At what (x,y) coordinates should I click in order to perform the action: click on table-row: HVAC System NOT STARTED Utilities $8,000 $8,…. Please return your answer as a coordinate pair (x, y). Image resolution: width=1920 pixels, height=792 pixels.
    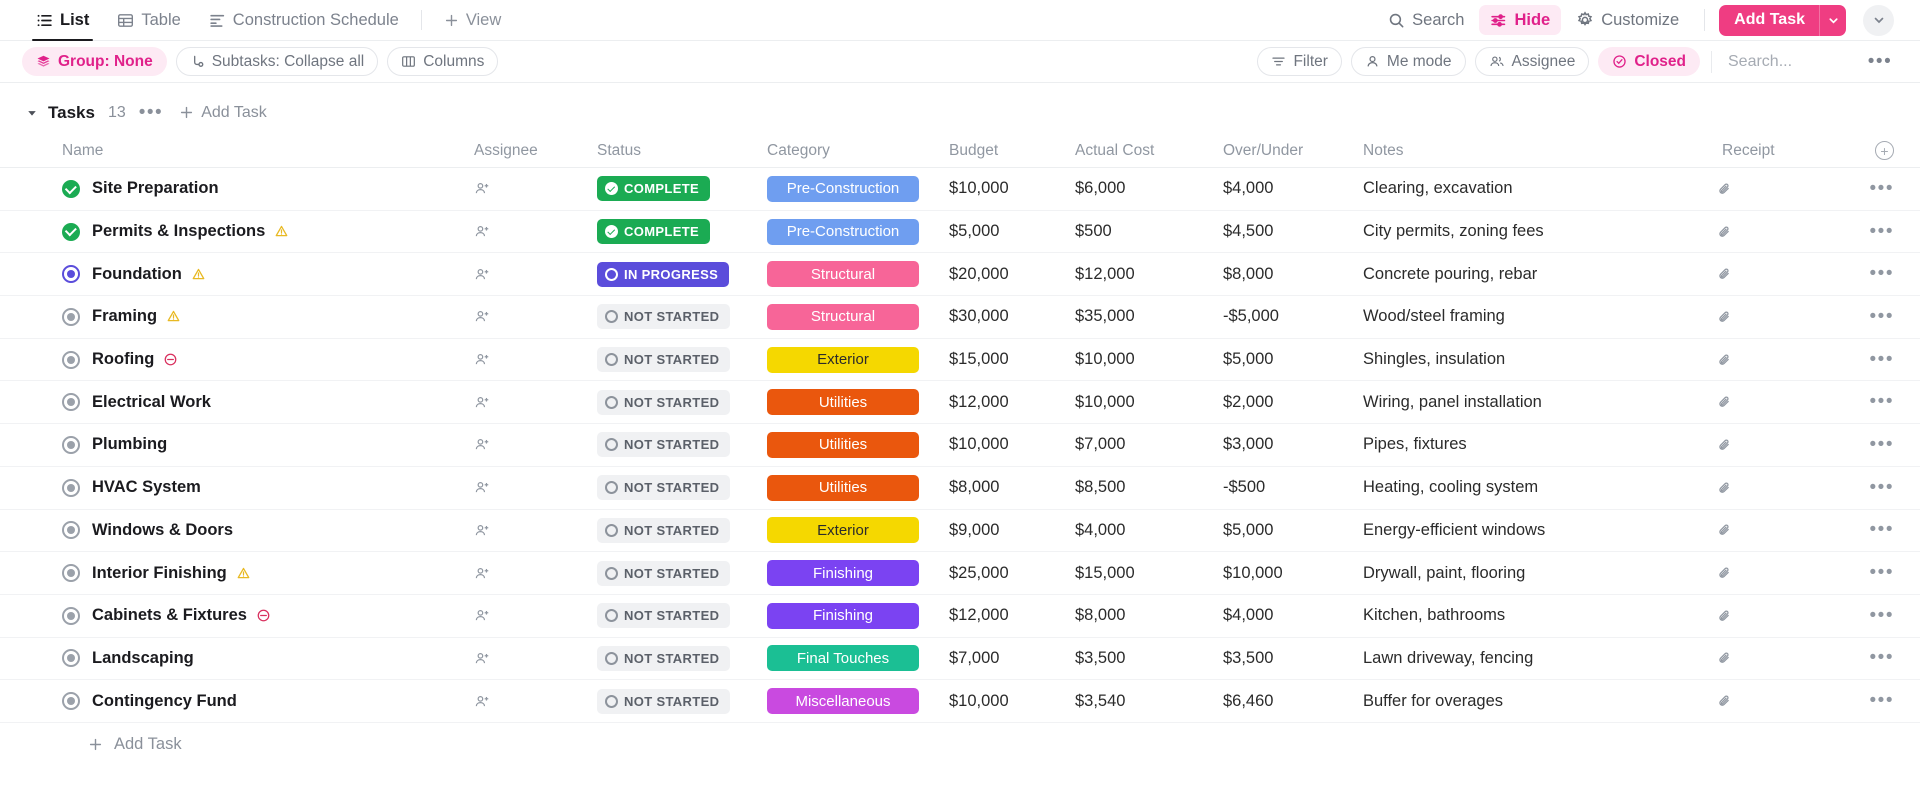
    Looking at the image, I should click on (960, 488).